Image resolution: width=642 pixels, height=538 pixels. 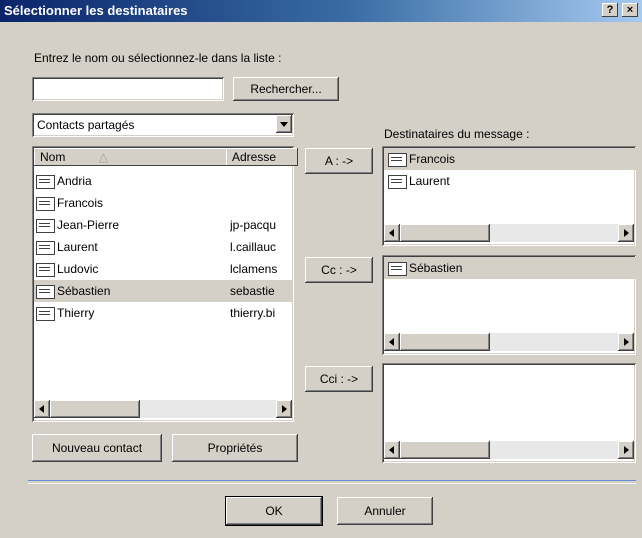 I want to click on contact-address: lclamens, so click(x=254, y=269).